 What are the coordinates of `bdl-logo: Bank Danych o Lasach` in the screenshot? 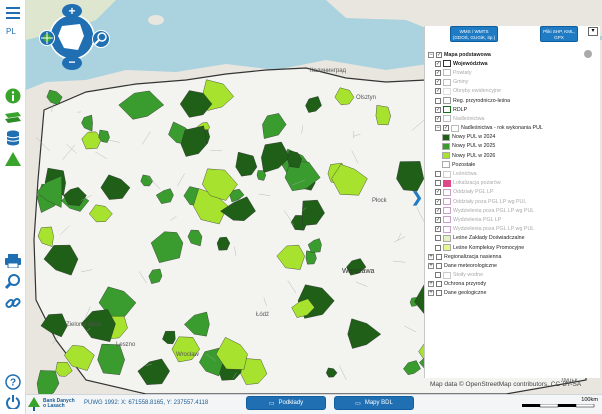 It's located at (54, 404).